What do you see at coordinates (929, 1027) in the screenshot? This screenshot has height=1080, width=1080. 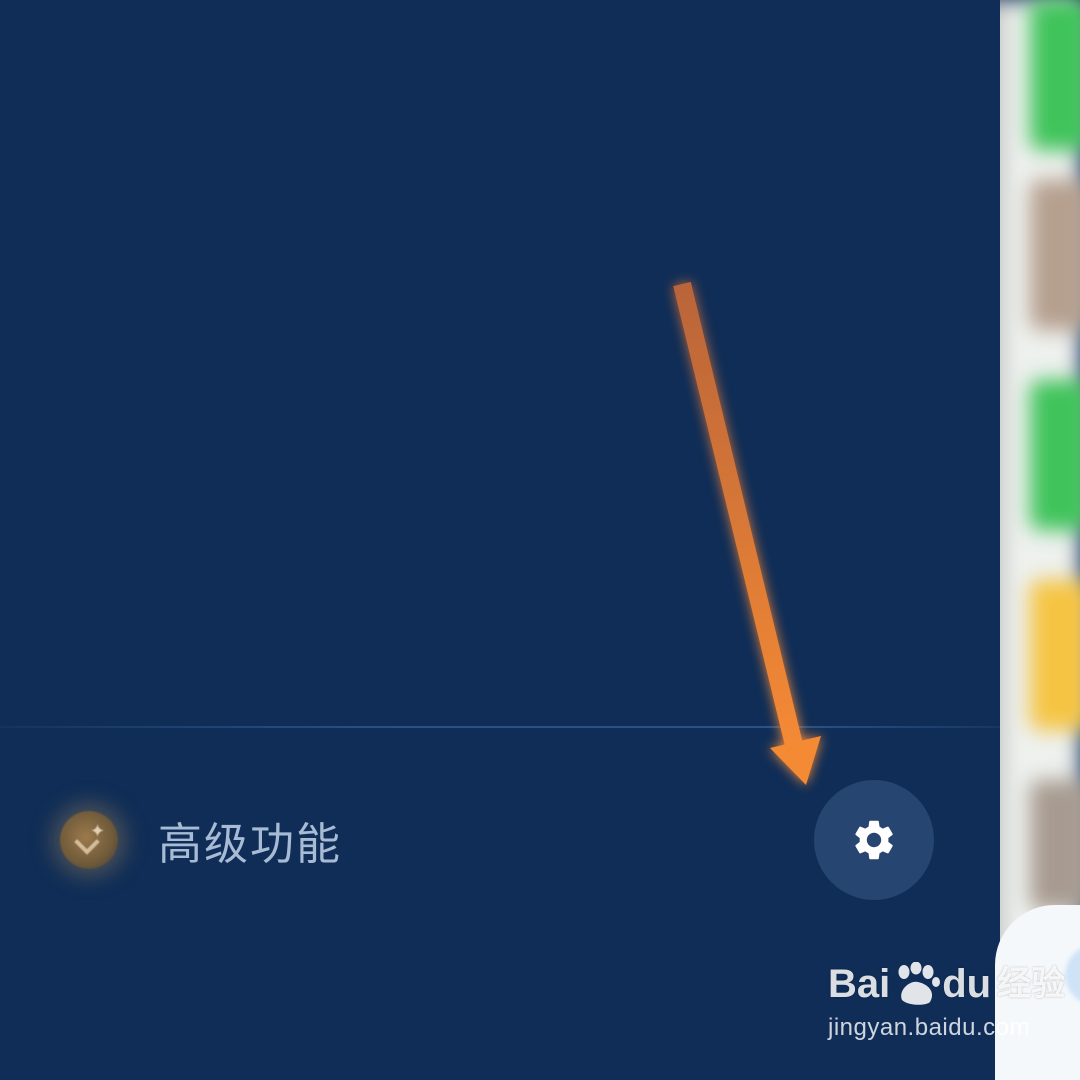 I see `watermark-url: jingyan.baidu.com` at bounding box center [929, 1027].